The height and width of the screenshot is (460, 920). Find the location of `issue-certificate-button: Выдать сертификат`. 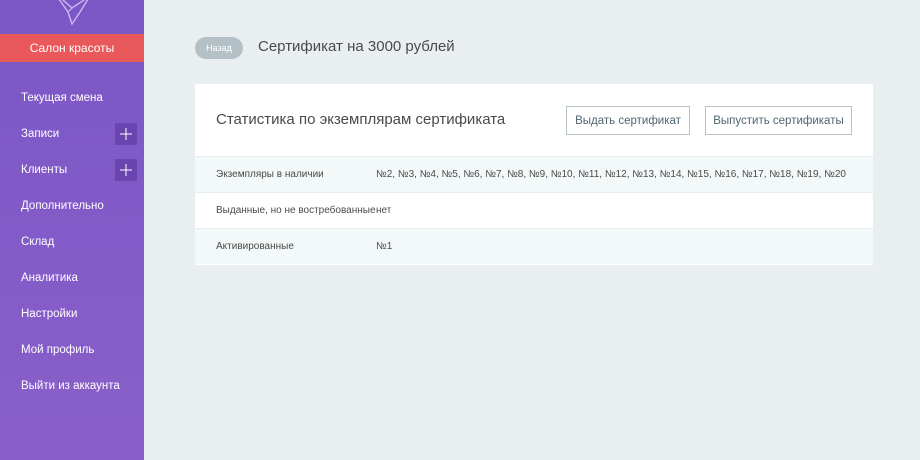

issue-certificate-button: Выдать сертификат is located at coordinates (628, 120).